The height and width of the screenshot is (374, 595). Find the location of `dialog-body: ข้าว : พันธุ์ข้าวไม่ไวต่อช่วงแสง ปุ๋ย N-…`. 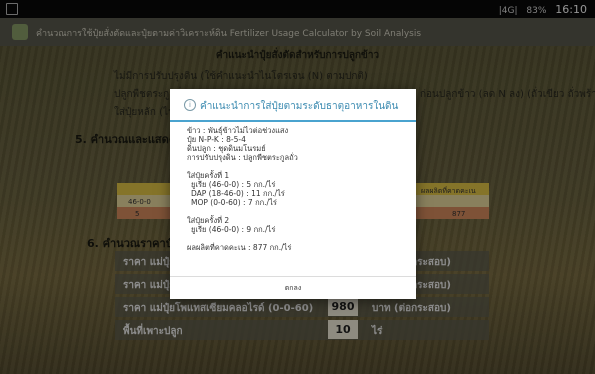

dialog-body: ข้าว : พันธุ์ข้าวไม่ไวต่อช่วงแสง ปุ๋ย N-… is located at coordinates (297, 189).